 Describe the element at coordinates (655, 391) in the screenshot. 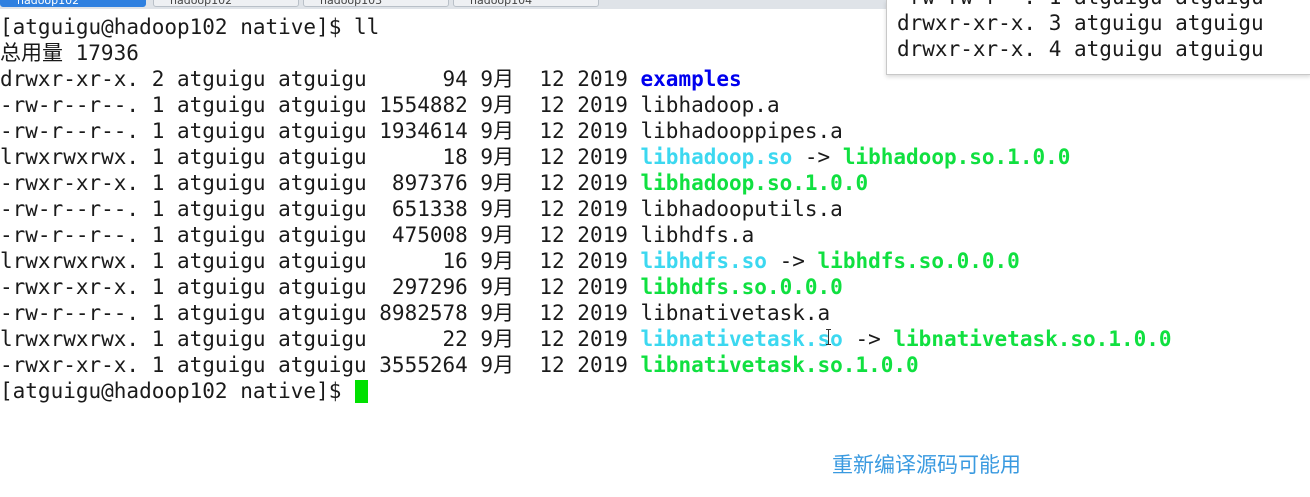

I see `prompt-line: [atguigu@hadoop102 native]$` at that location.